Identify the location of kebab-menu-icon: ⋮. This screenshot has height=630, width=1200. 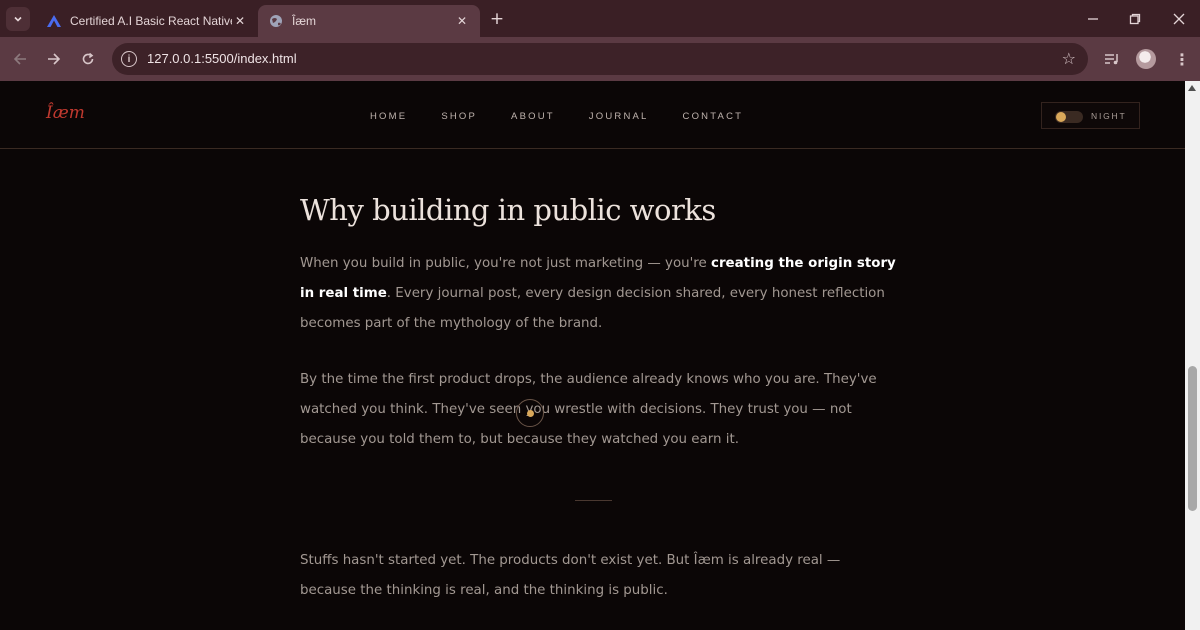
(1182, 59).